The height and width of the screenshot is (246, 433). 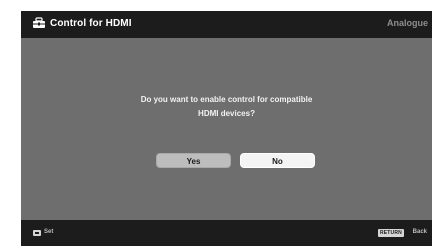 What do you see at coordinates (226, 233) in the screenshot?
I see `footer-bar: Set RETURN Back` at bounding box center [226, 233].